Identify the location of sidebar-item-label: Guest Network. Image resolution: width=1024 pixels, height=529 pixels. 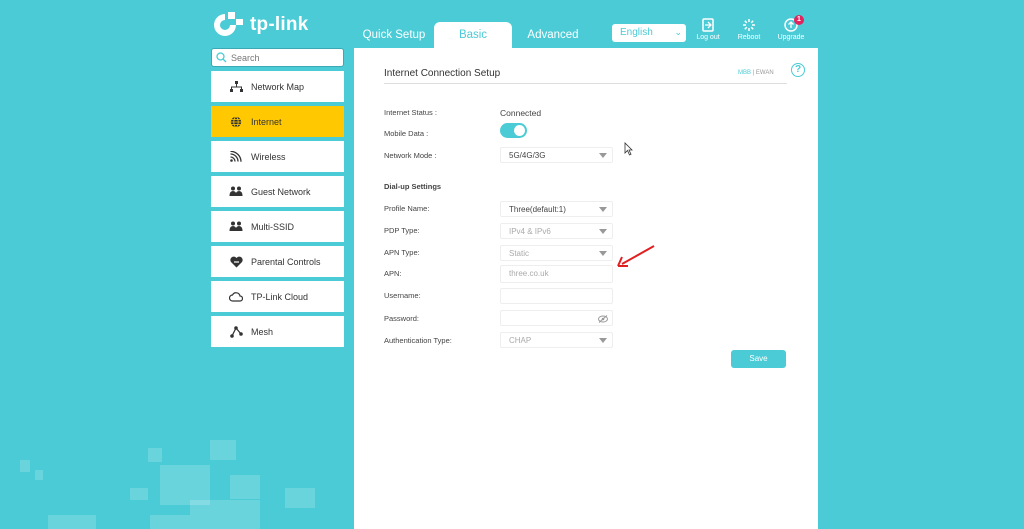
(281, 191).